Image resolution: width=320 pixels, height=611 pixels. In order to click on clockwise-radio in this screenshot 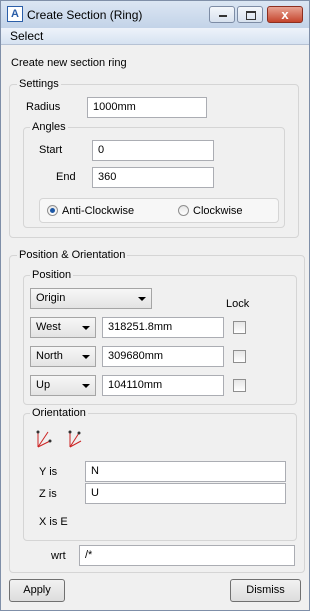, I will do `click(183, 210)`.